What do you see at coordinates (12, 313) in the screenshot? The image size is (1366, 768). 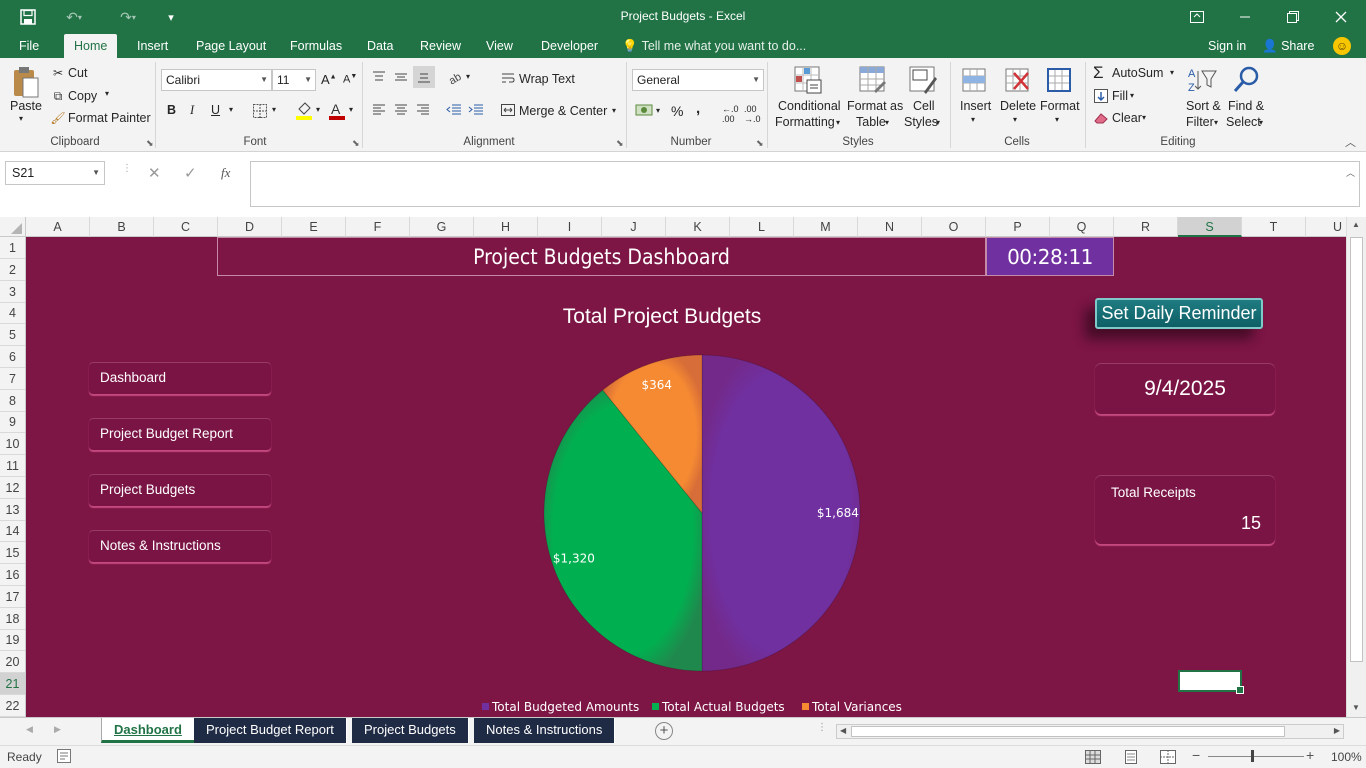 I see `row-header-4: 4` at bounding box center [12, 313].